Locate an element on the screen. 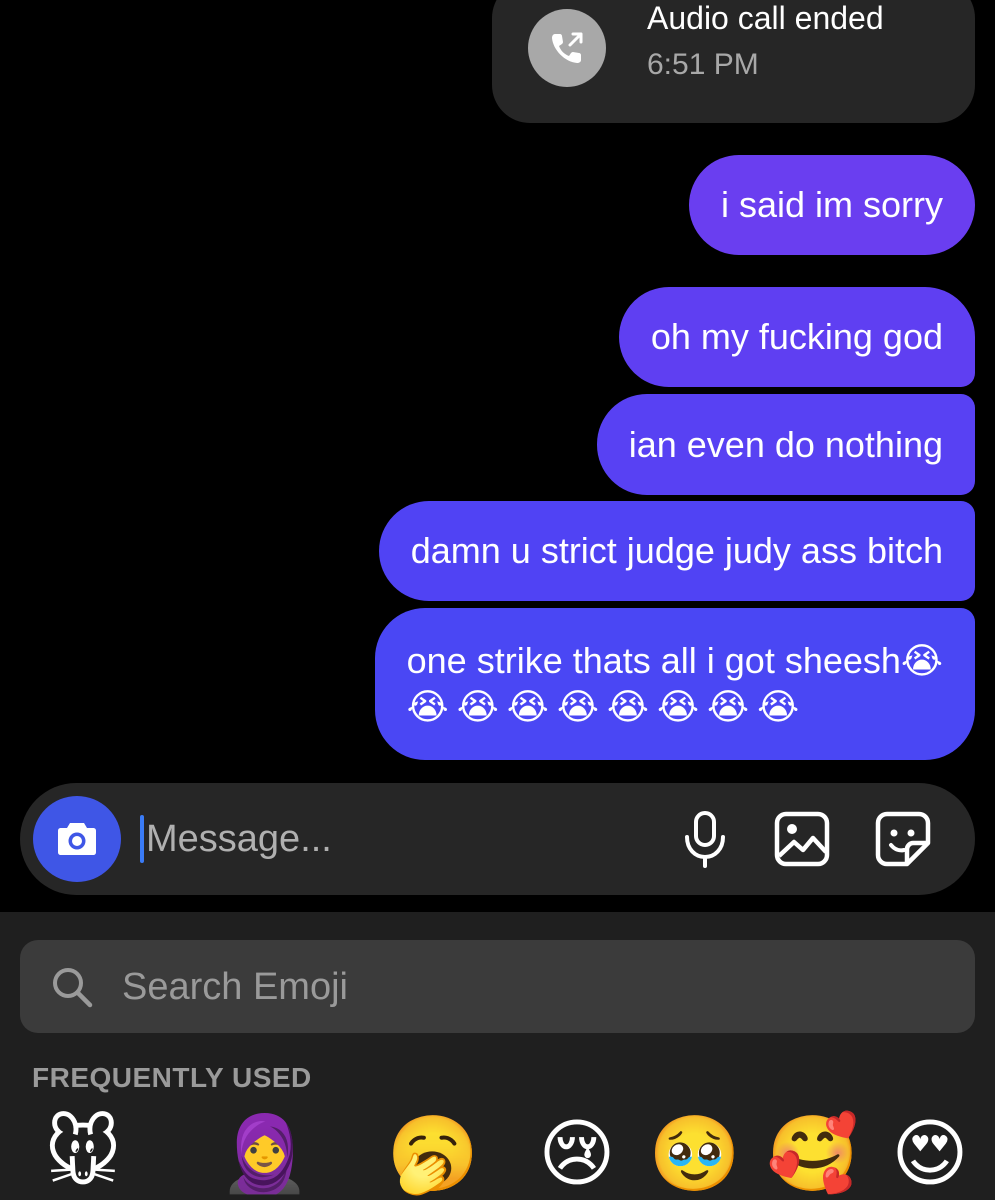  message-text: oh my fucking god is located at coordinates (796, 336).